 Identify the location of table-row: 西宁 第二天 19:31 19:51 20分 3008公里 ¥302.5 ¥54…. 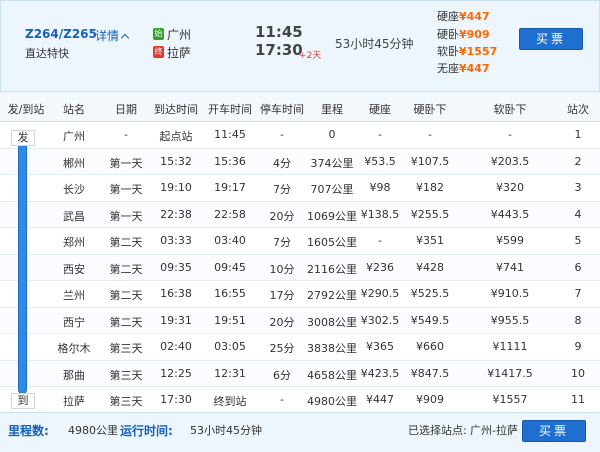
(300, 320).